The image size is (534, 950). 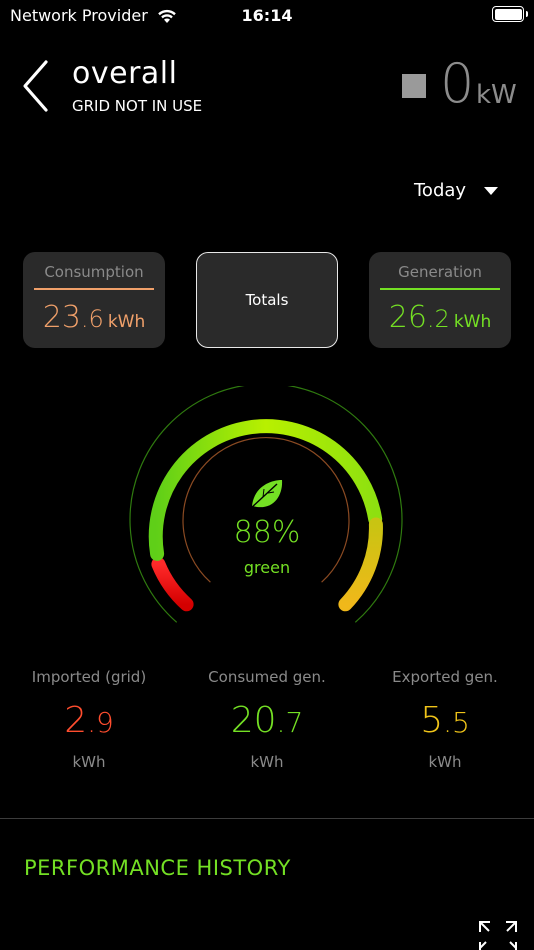 I want to click on consumed-gen-value-dec: .7, so click(x=290, y=722).